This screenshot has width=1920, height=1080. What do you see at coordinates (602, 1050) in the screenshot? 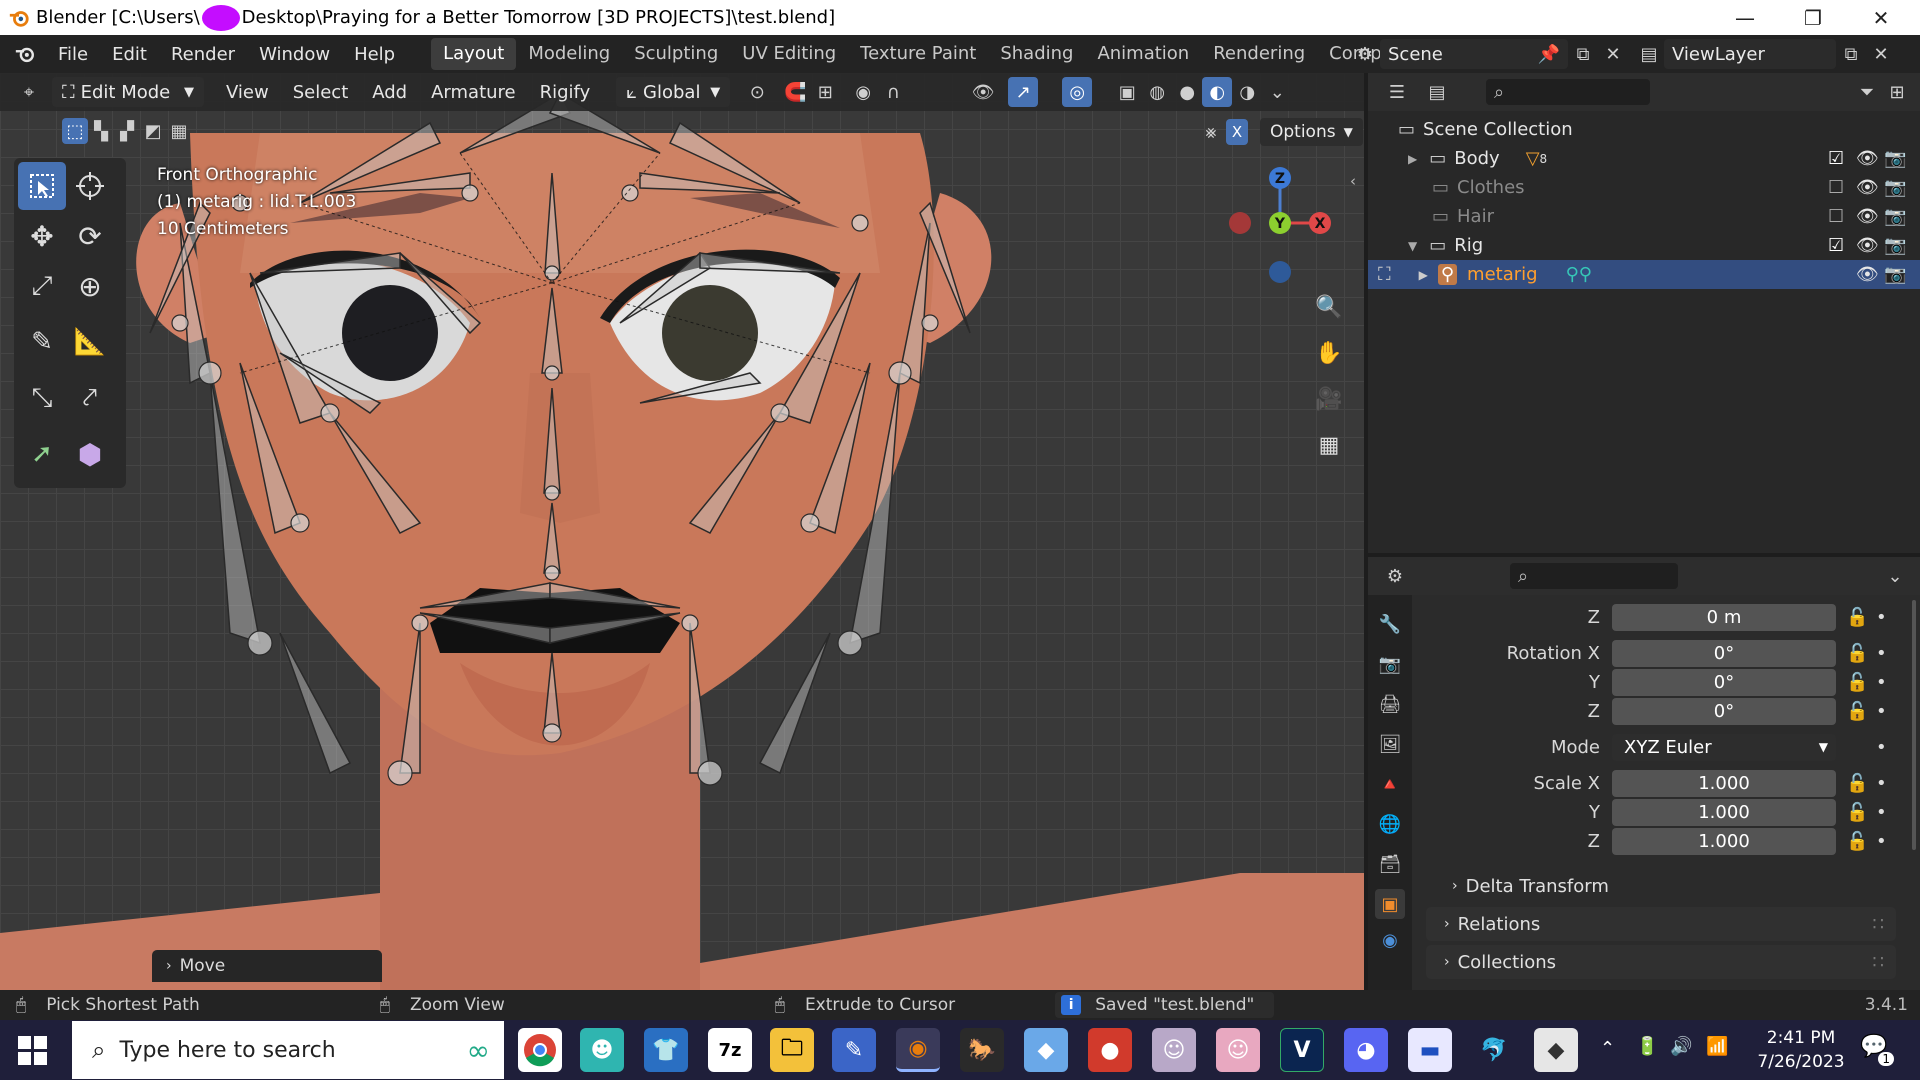
I see `miku-app-icon: ☻` at bounding box center [602, 1050].